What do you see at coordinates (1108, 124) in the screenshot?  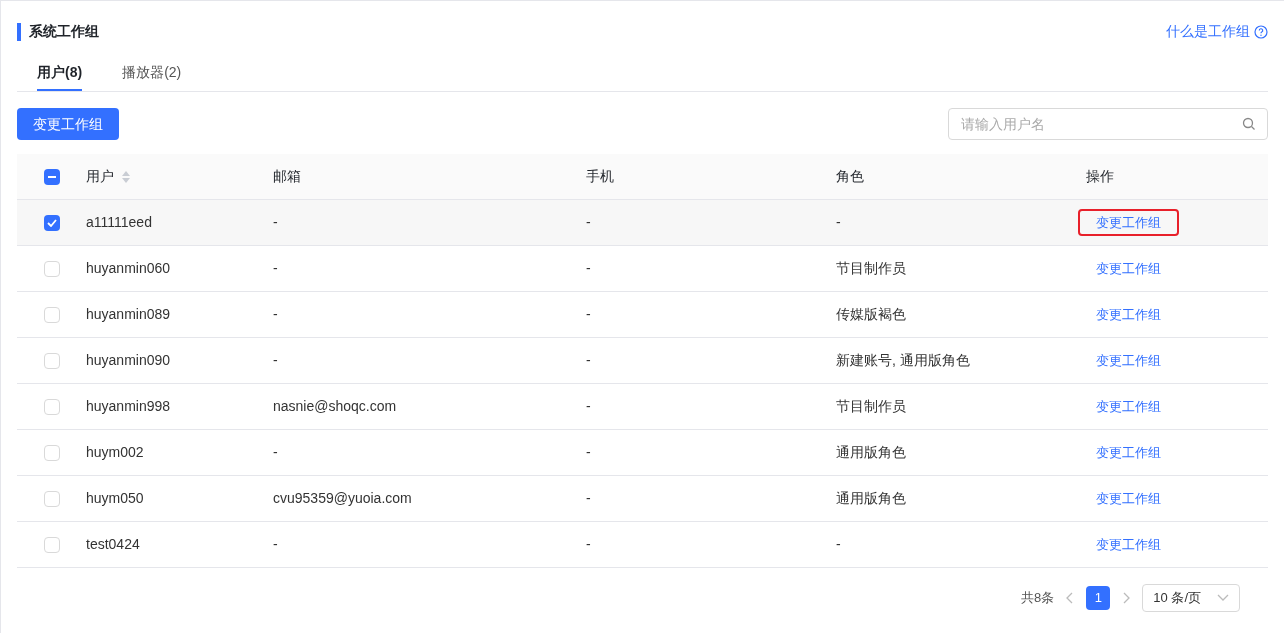 I see `search-field: 请输入用户名` at bounding box center [1108, 124].